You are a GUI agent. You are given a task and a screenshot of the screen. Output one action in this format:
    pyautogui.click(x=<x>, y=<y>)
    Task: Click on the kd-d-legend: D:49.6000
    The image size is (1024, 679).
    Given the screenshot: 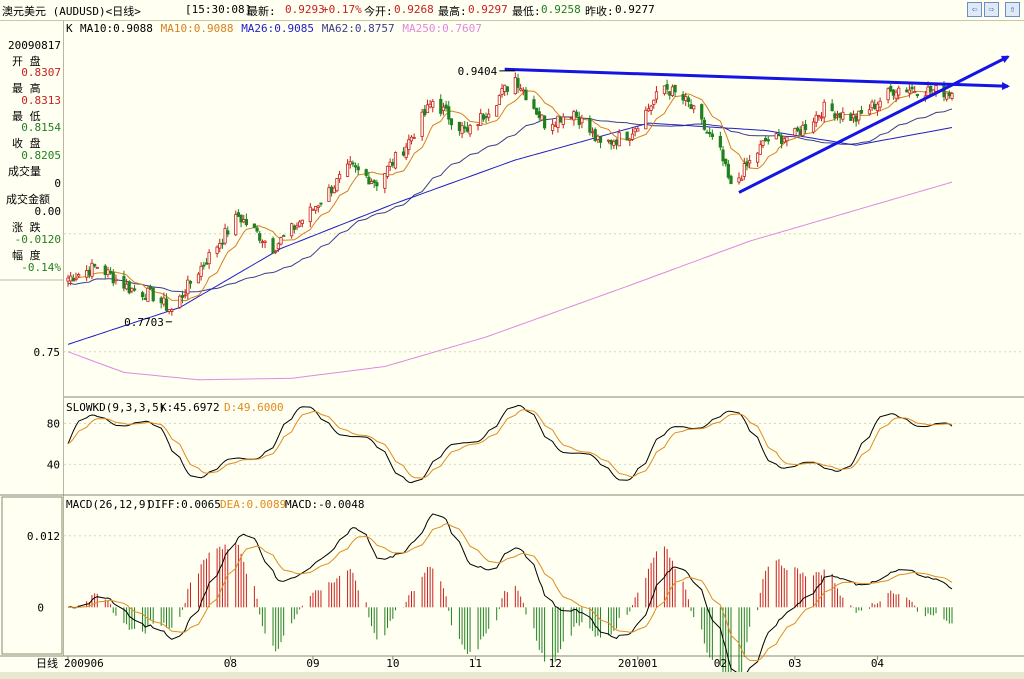 What is the action you would take?
    pyautogui.click(x=254, y=407)
    